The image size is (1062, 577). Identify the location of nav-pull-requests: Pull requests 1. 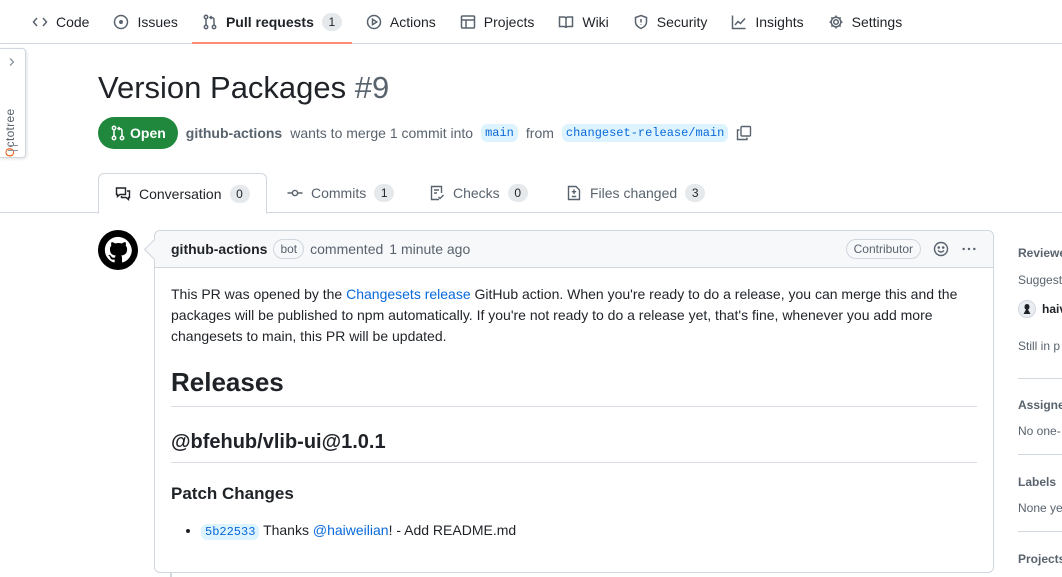
(272, 22).